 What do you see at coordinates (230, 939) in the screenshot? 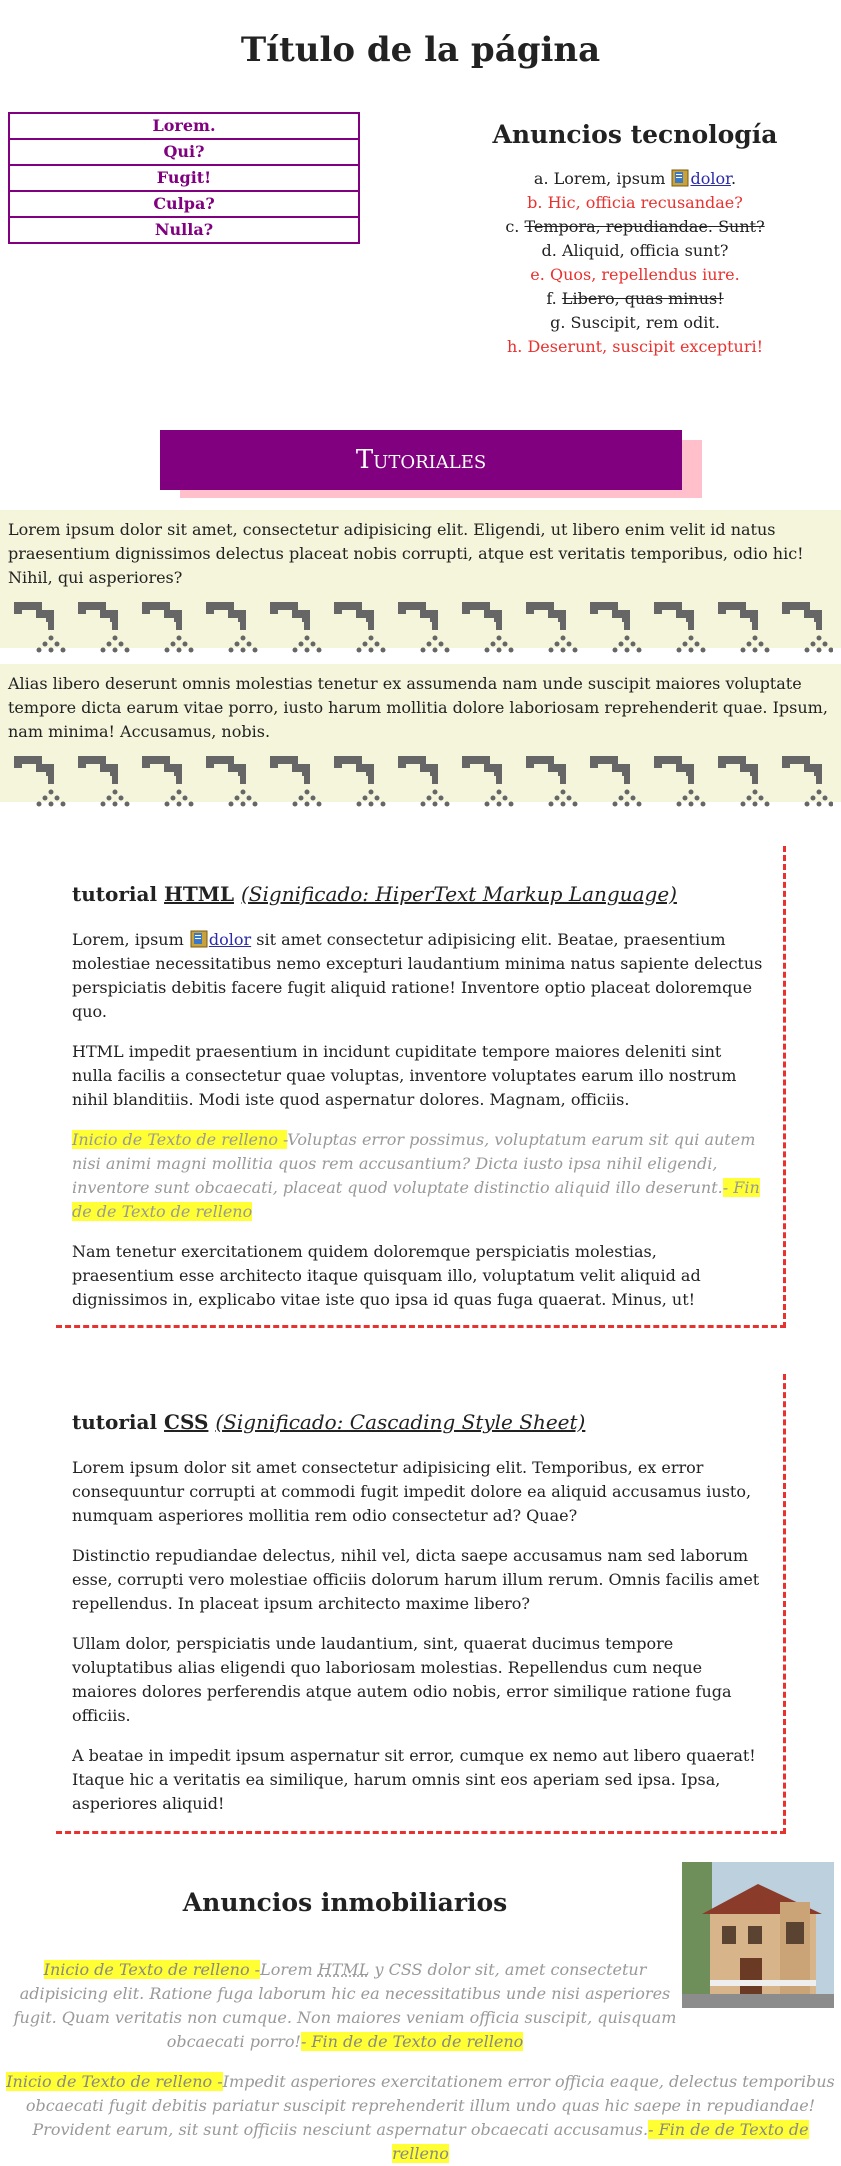
I see `html-p1-link: dolor` at bounding box center [230, 939].